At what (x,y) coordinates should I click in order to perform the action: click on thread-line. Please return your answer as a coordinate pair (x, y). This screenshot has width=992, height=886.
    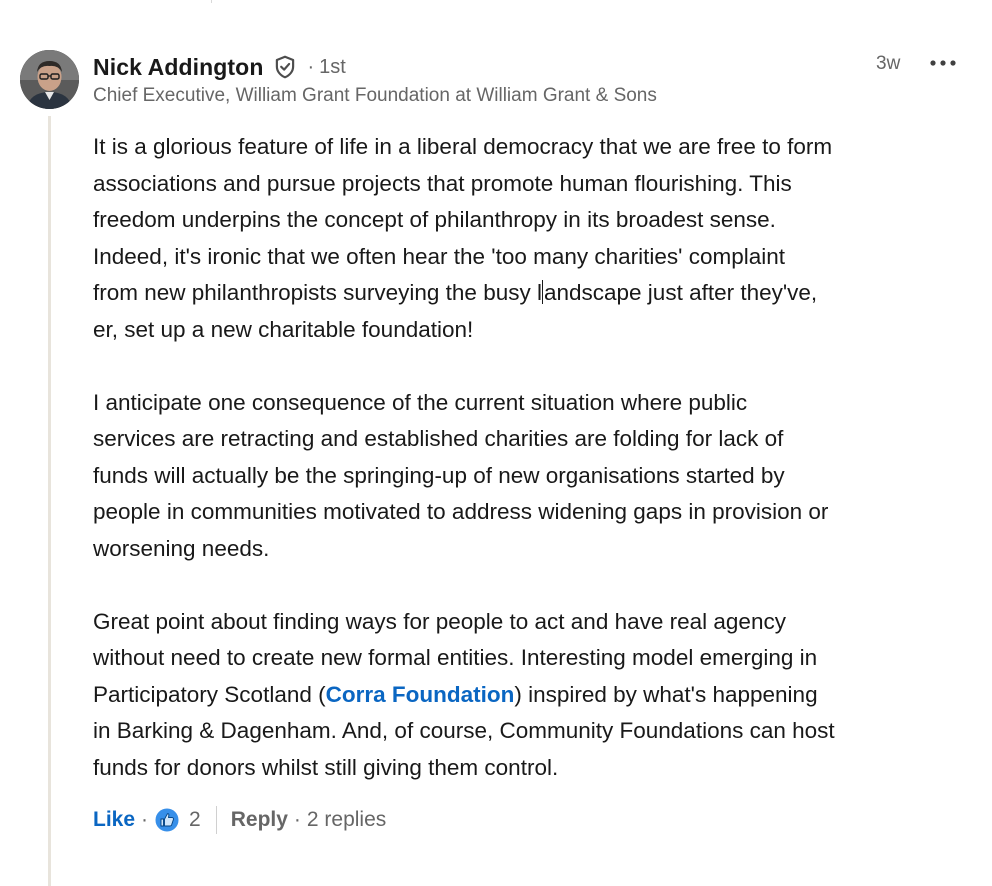
    Looking at the image, I should click on (49, 501).